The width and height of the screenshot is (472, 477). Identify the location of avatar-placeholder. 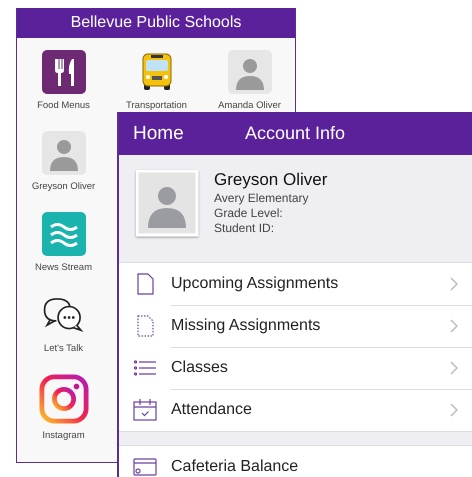
(168, 204).